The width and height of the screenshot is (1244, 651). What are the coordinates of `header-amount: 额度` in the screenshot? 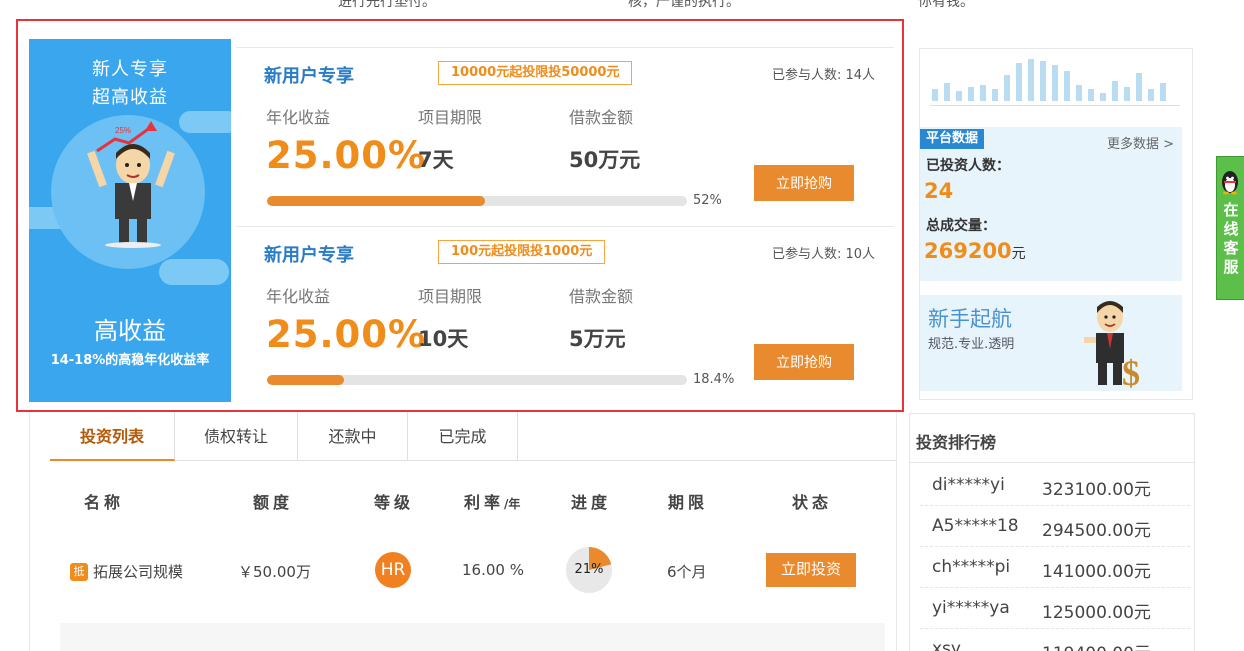 It's located at (273, 502).